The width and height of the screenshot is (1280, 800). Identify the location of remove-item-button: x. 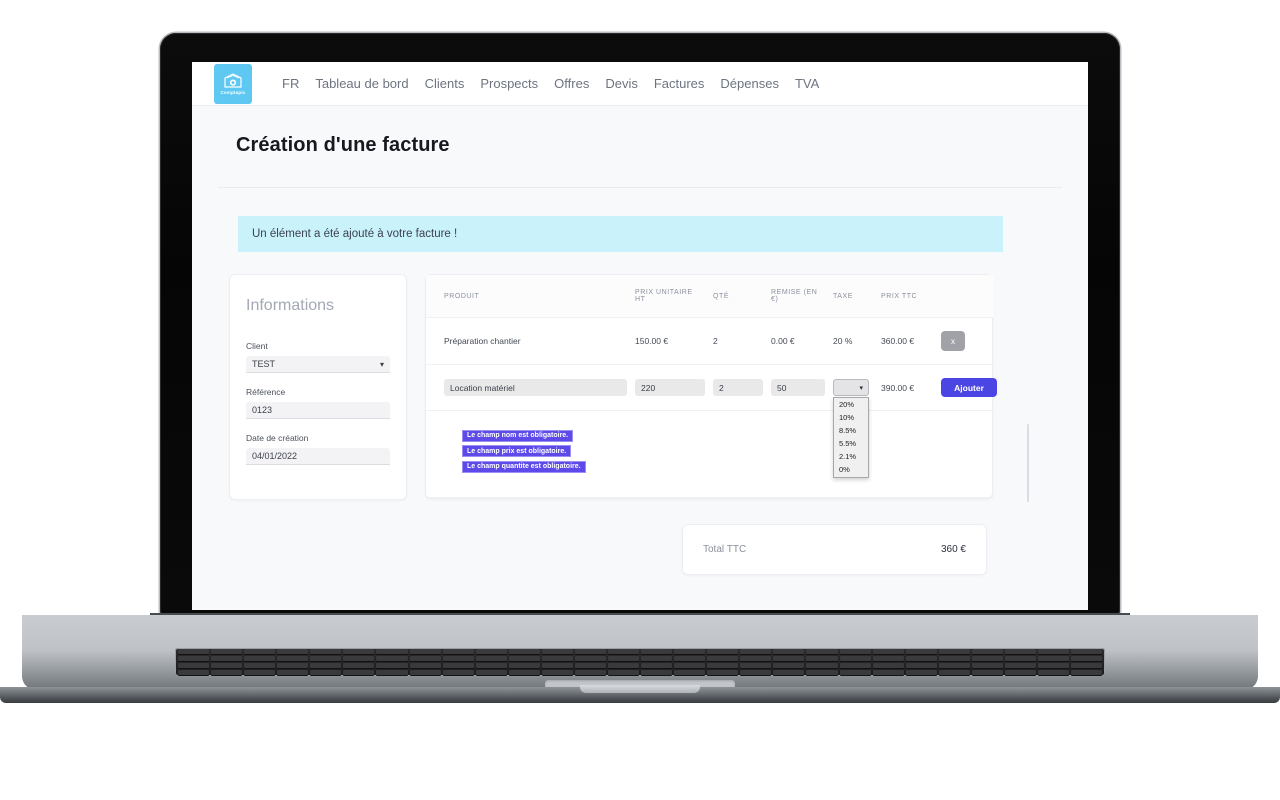
(953, 341).